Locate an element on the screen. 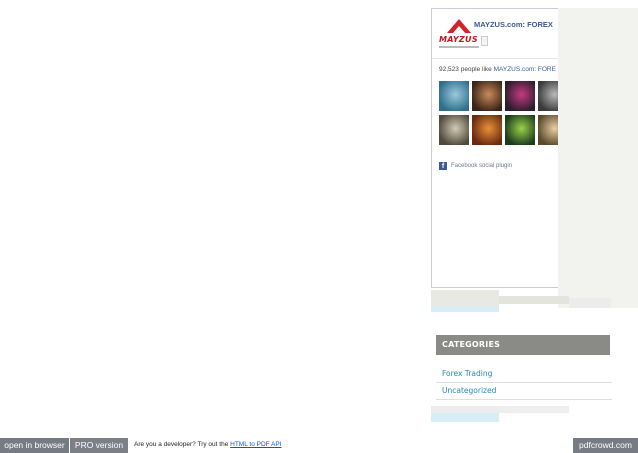 This screenshot has width=638, height=453. likes-page-link: MAYZUS.com: FORE is located at coordinates (525, 69).